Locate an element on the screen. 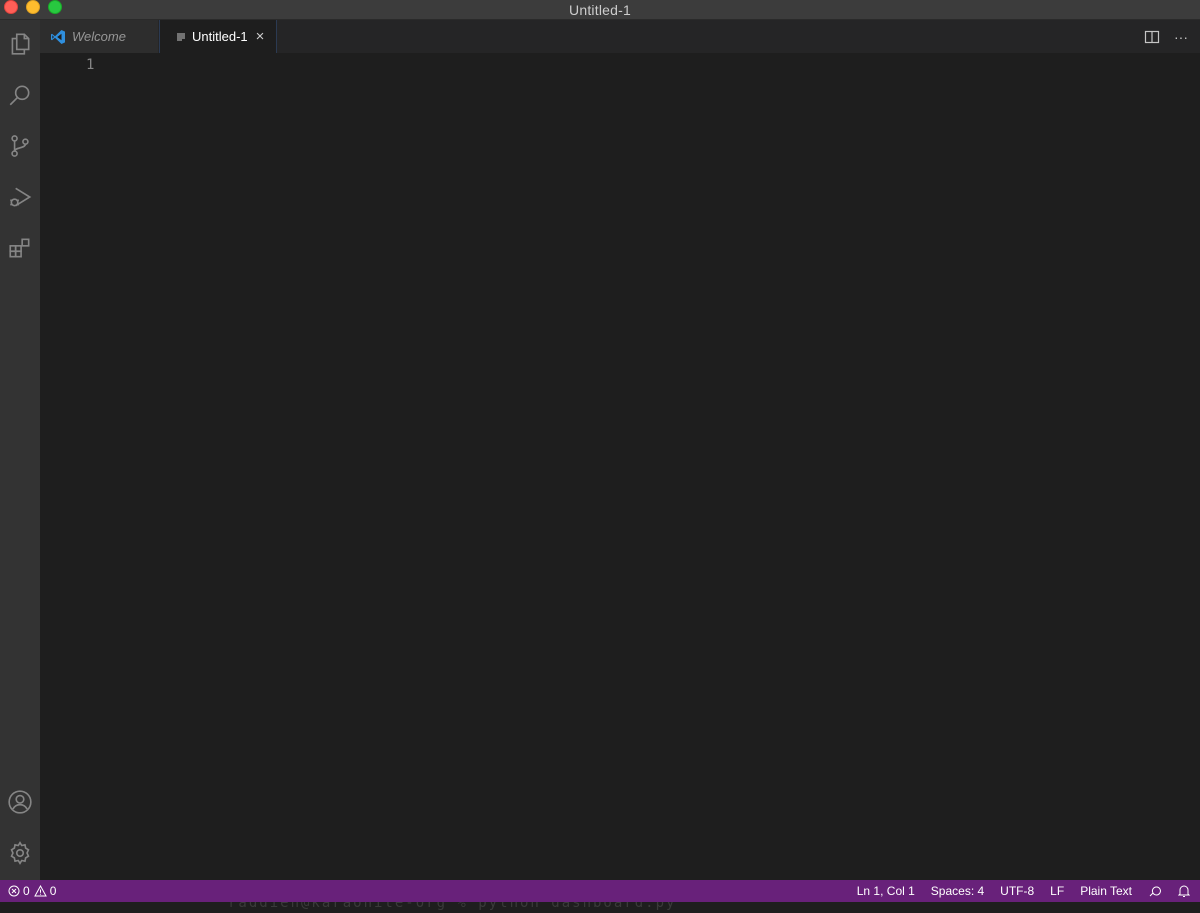 The image size is (1200, 913). close-tab-icon: × is located at coordinates (260, 36).